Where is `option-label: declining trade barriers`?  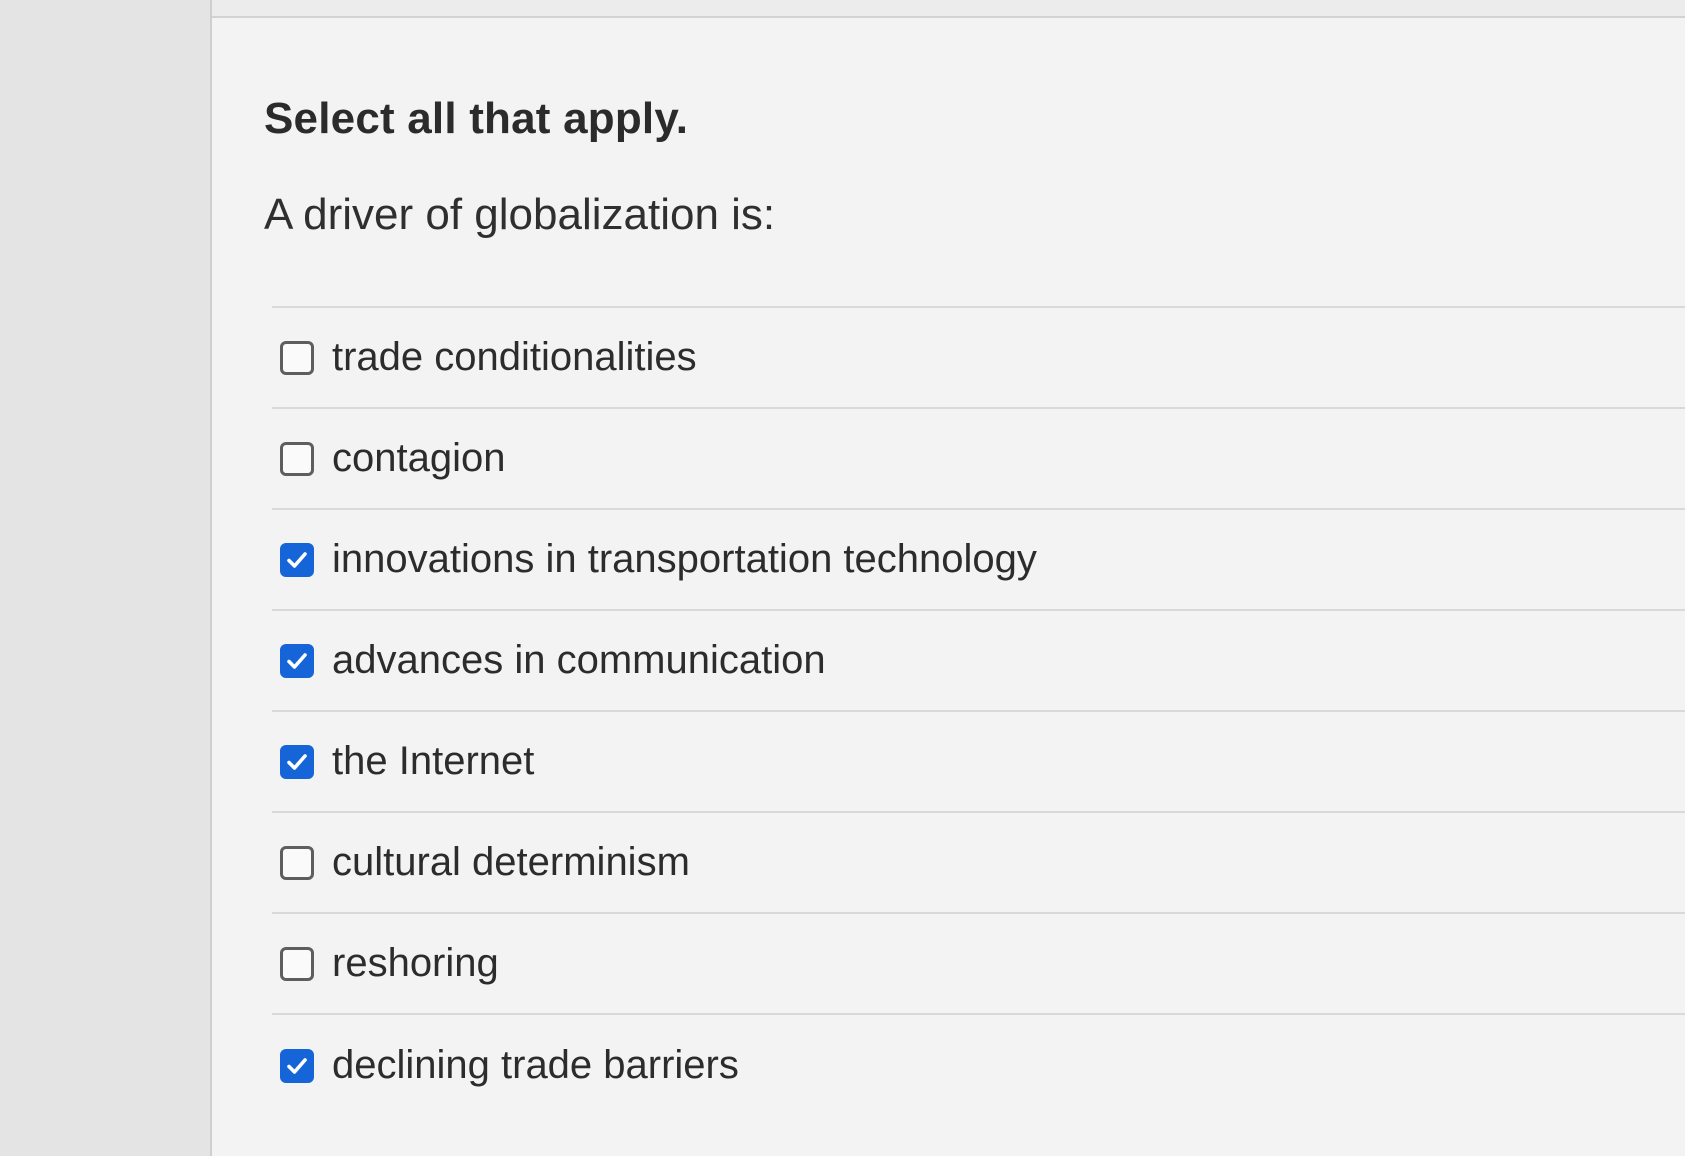 option-label: declining trade barriers is located at coordinates (535, 1065).